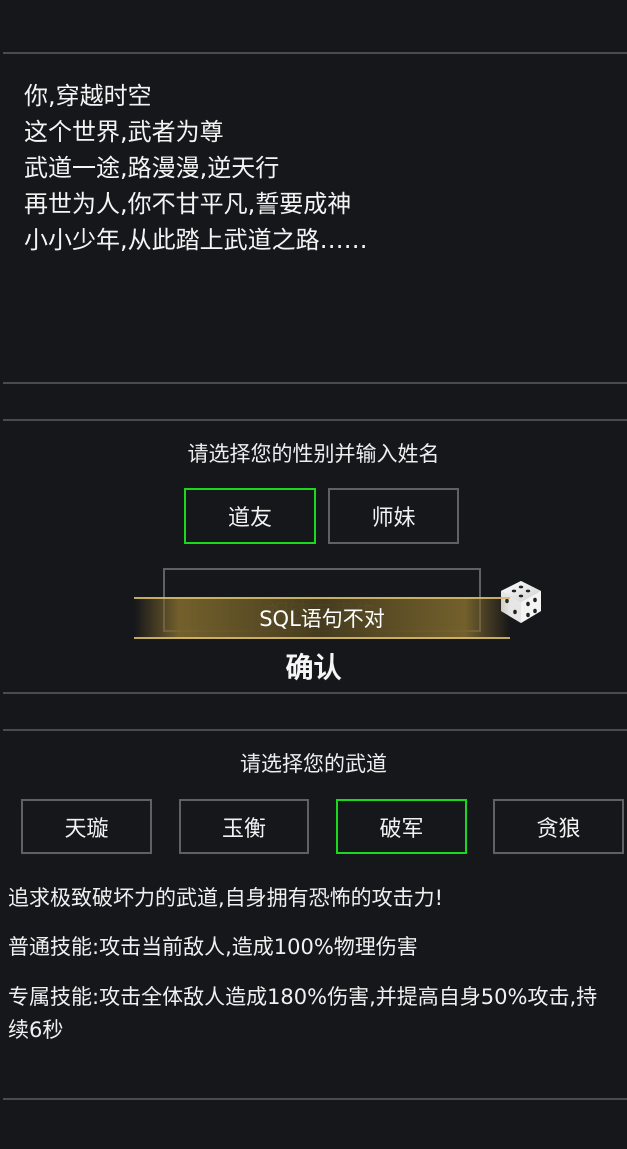  I want to click on path-section-title: 请选择您的武道, so click(313, 764).